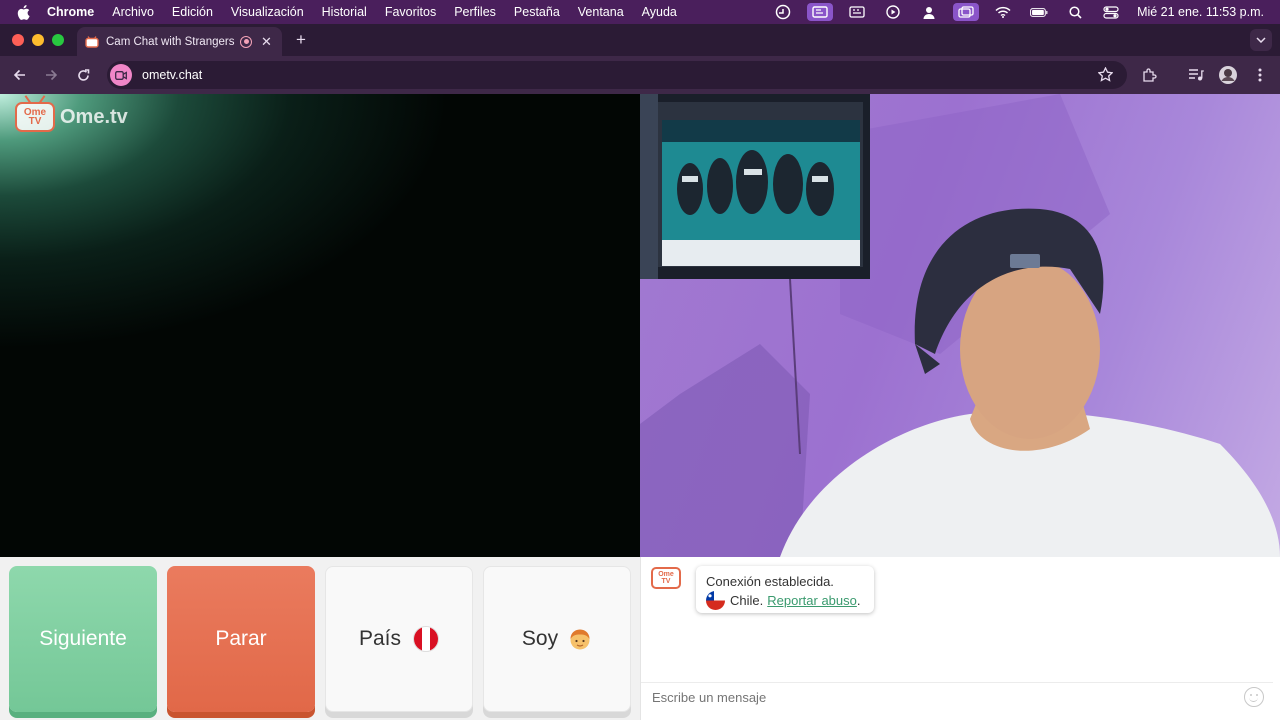  What do you see at coordinates (246, 41) in the screenshot?
I see `recording-indicator-icon` at bounding box center [246, 41].